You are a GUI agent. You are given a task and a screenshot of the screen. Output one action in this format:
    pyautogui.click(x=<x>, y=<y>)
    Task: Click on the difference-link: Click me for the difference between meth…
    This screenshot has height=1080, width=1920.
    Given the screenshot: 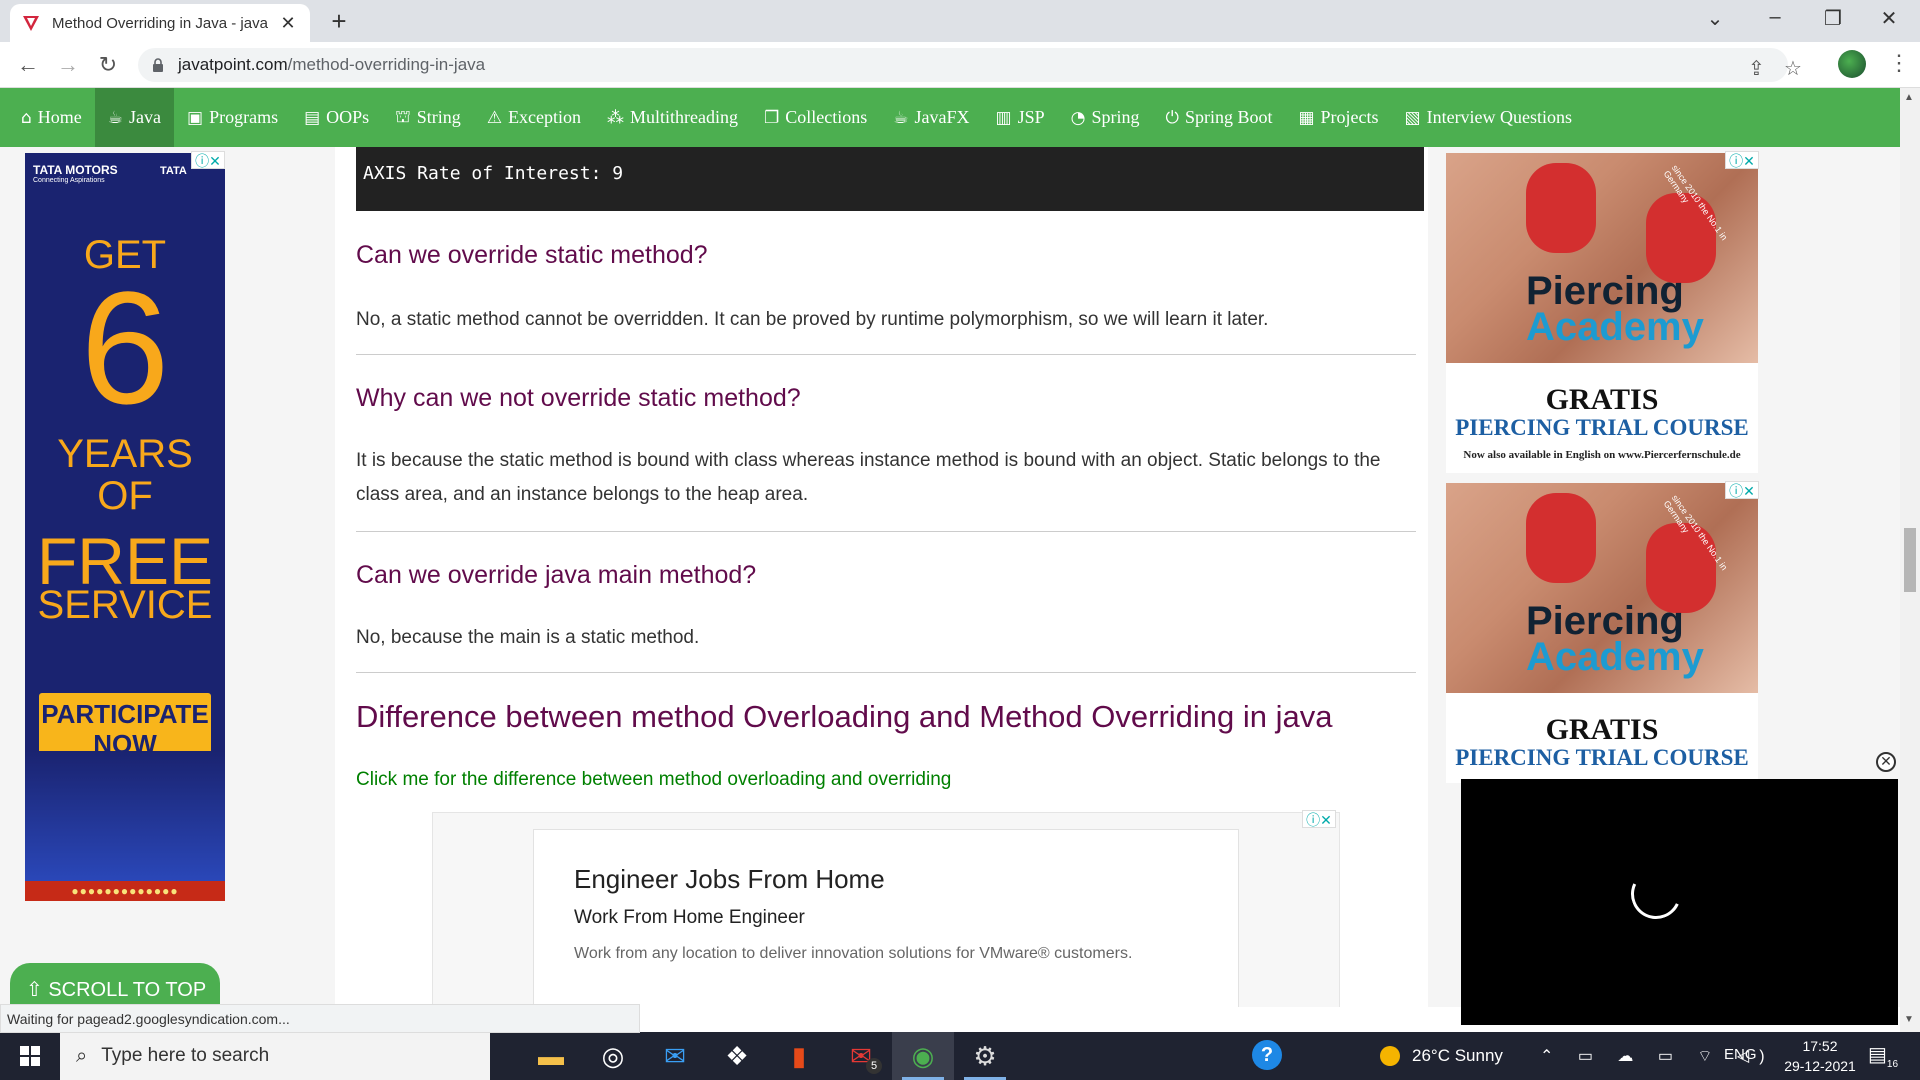 What is the action you would take?
    pyautogui.click(x=886, y=780)
    